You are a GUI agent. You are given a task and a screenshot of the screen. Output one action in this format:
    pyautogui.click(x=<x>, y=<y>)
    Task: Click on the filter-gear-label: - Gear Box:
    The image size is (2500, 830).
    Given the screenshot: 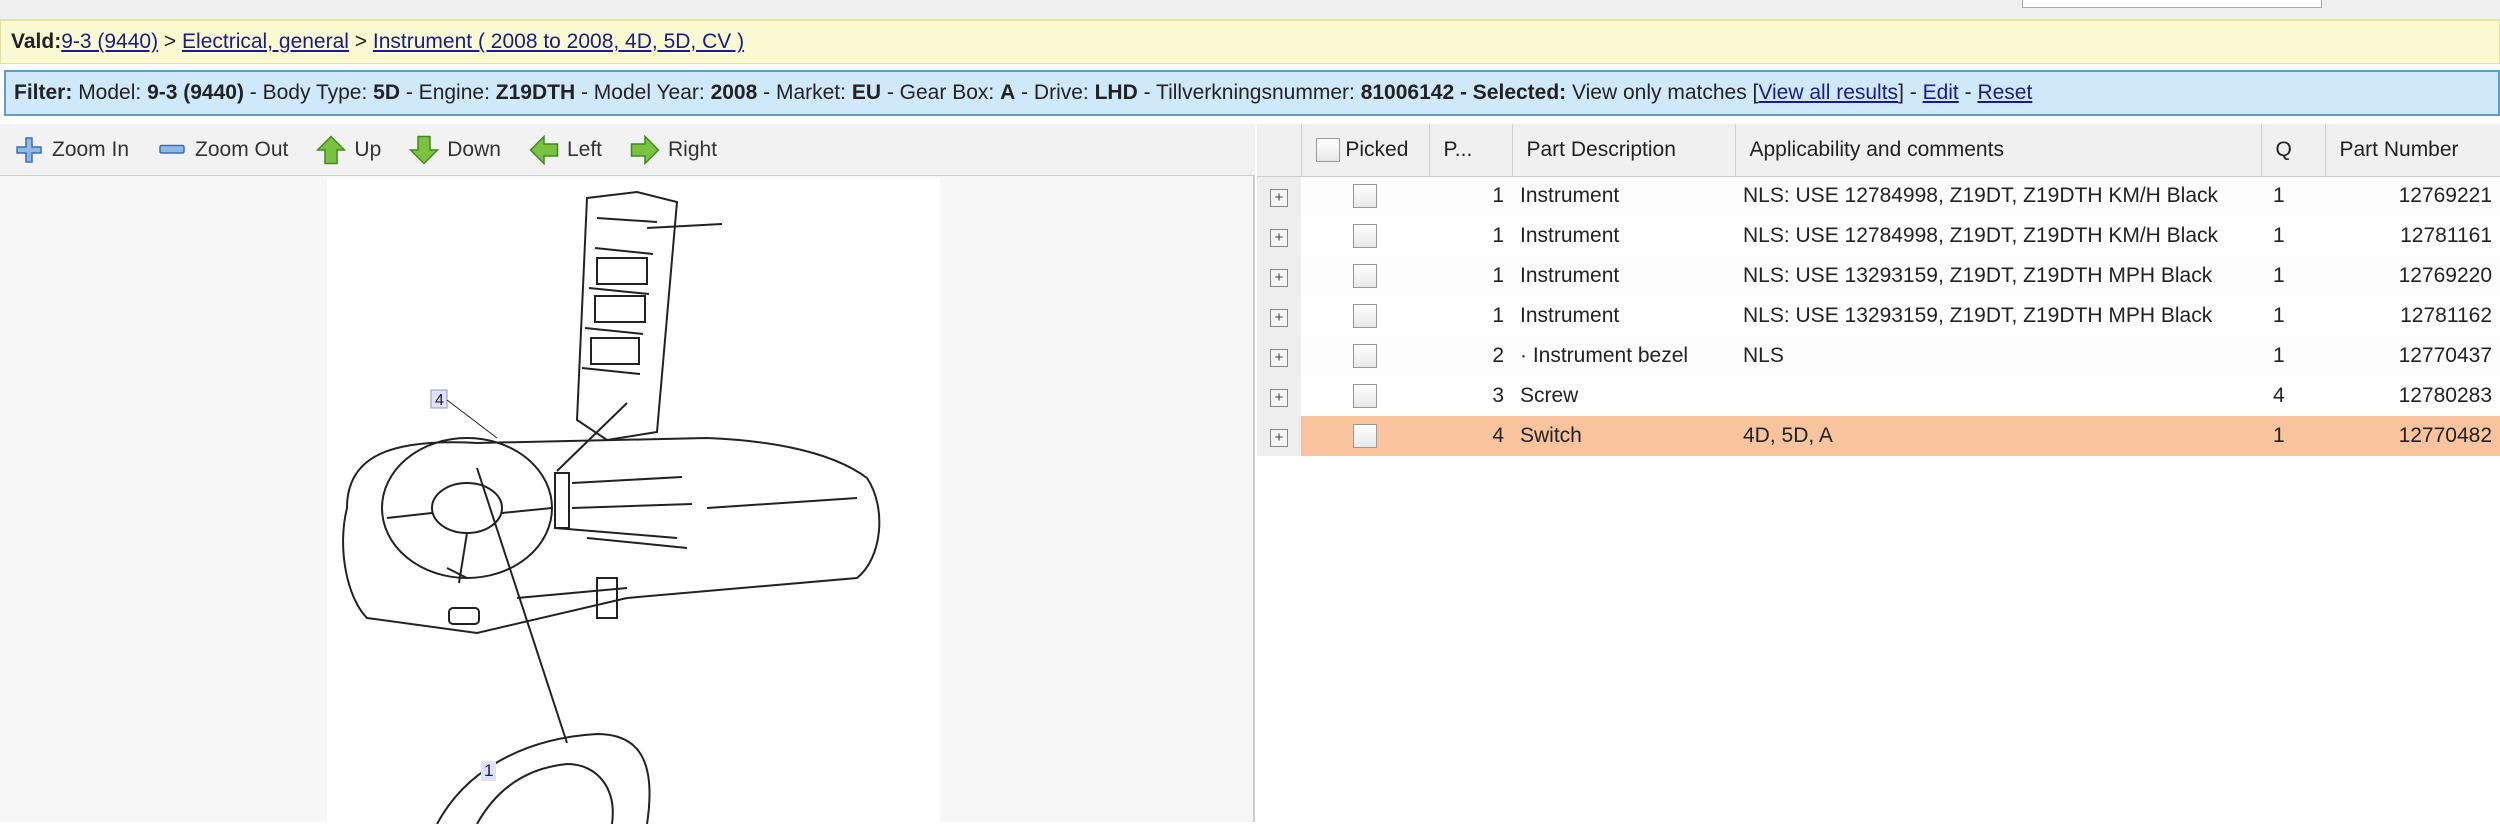 What is the action you would take?
    pyautogui.click(x=940, y=92)
    